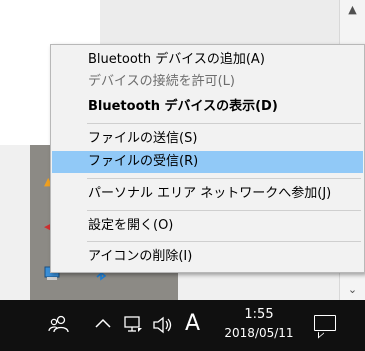 This screenshot has height=351, width=365. What do you see at coordinates (207, 226) in the screenshot?
I see `menu-item-open-settings: 設定を開く(O)` at bounding box center [207, 226].